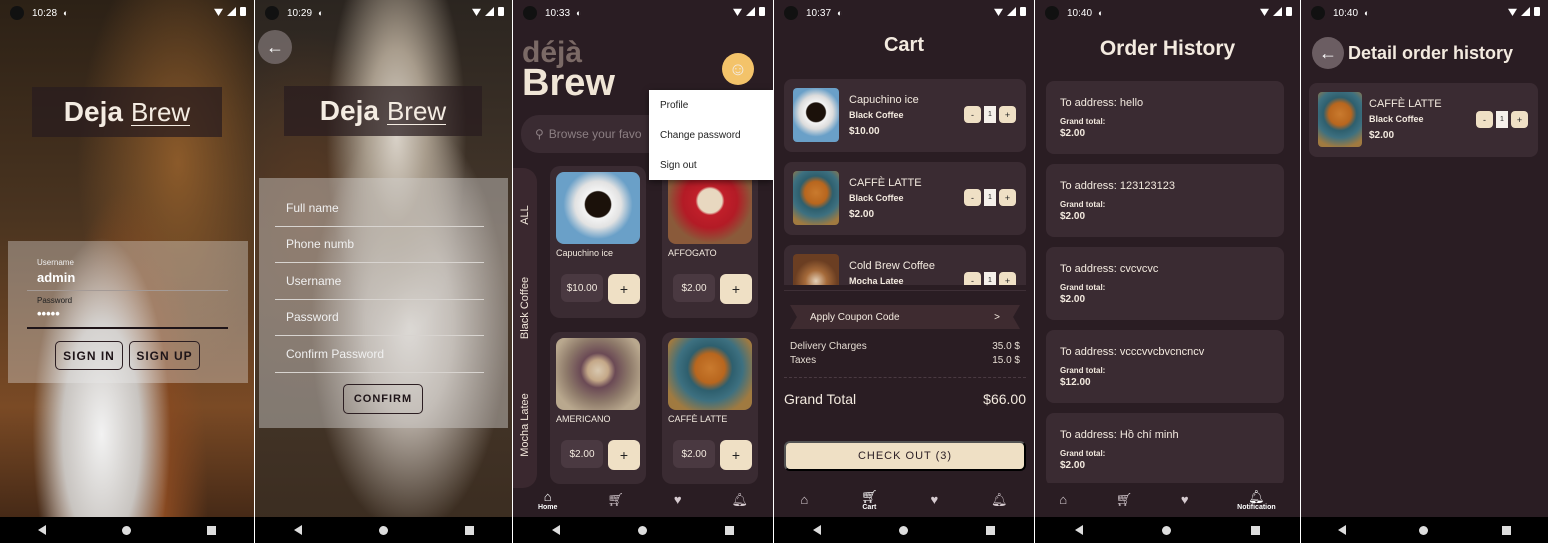 This screenshot has height=543, width=1548. I want to click on avatar: ☺, so click(738, 69).